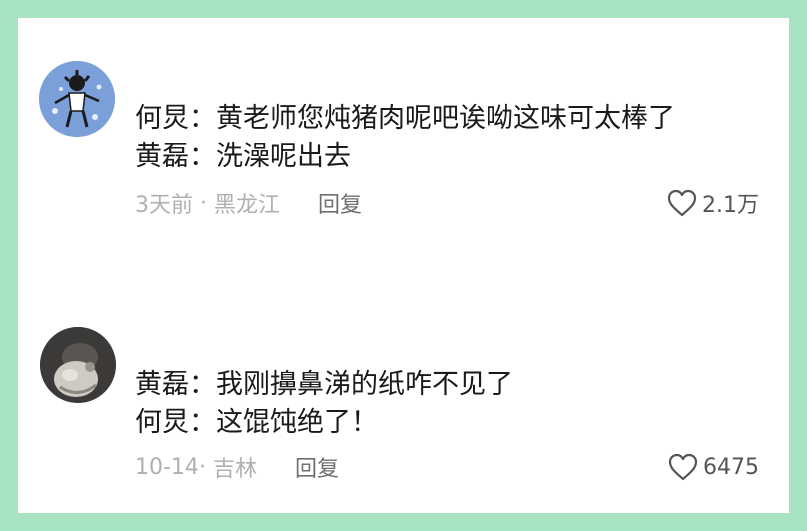 Image resolution: width=807 pixels, height=531 pixels. Describe the element at coordinates (405, 118) in the screenshot. I see `comment-line: 何炅：黄老师您炖猪肉呢吧诶呦这味可太棒了` at that location.